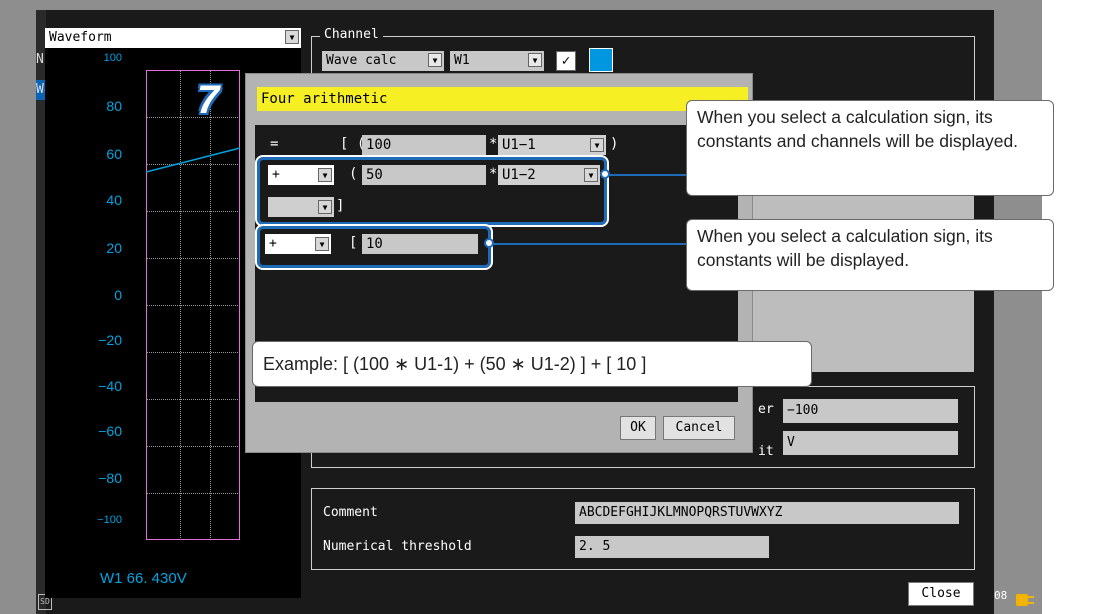  Describe the element at coordinates (941, 594) in the screenshot. I see `close-button: Close` at that location.